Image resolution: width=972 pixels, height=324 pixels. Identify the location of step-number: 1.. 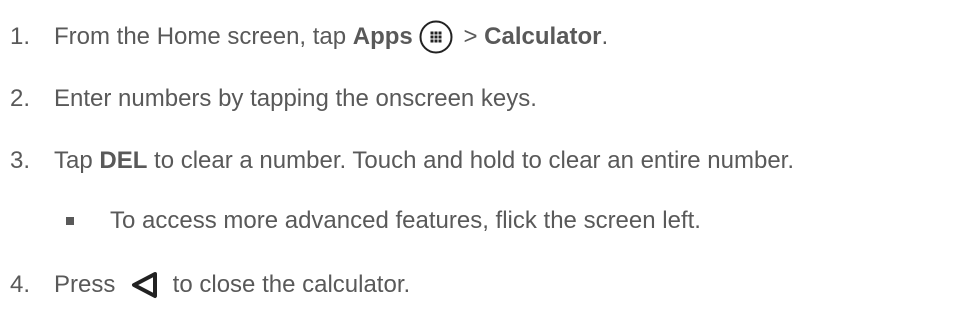
(20, 36).